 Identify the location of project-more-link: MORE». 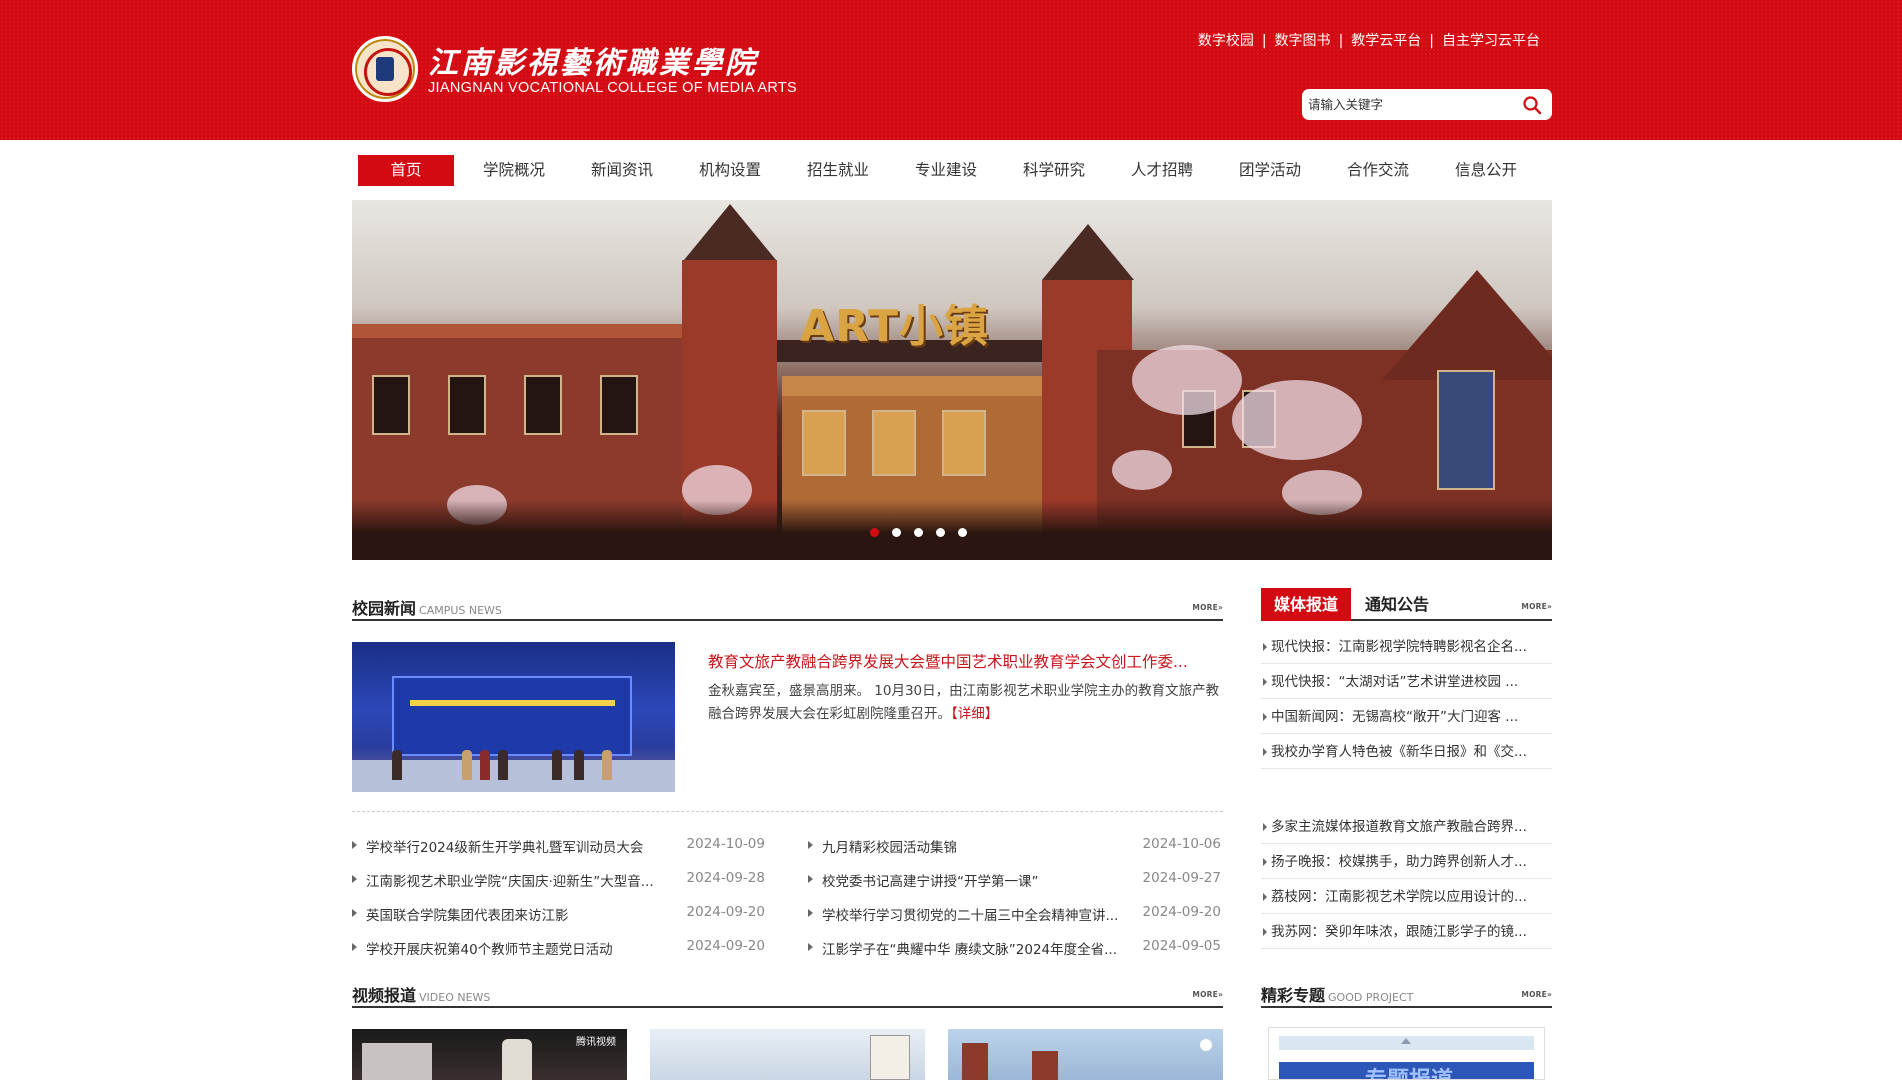
(1536, 994).